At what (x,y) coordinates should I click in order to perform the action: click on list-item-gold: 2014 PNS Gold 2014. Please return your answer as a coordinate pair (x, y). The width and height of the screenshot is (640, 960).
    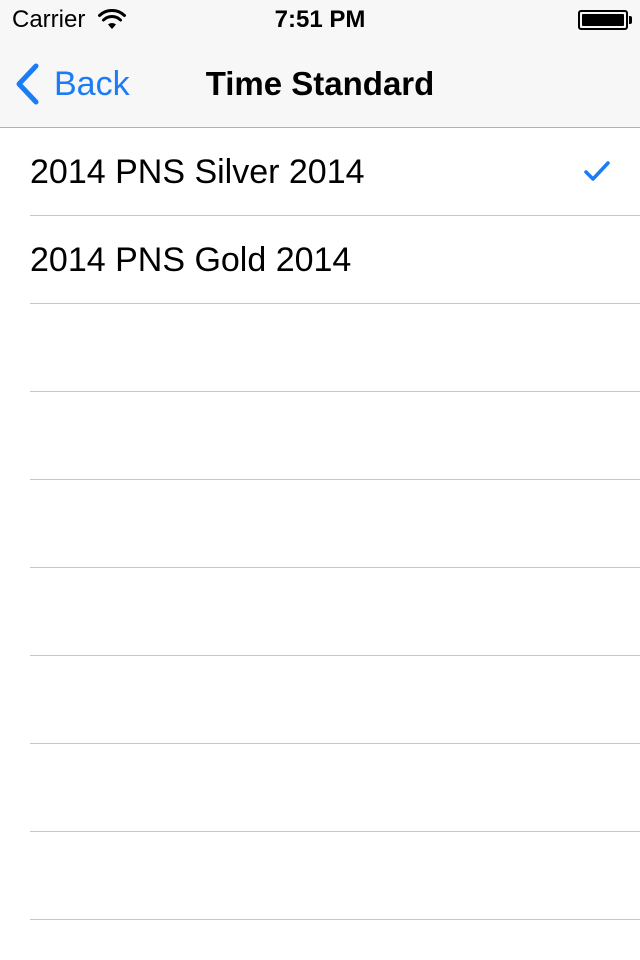
    Looking at the image, I should click on (335, 260).